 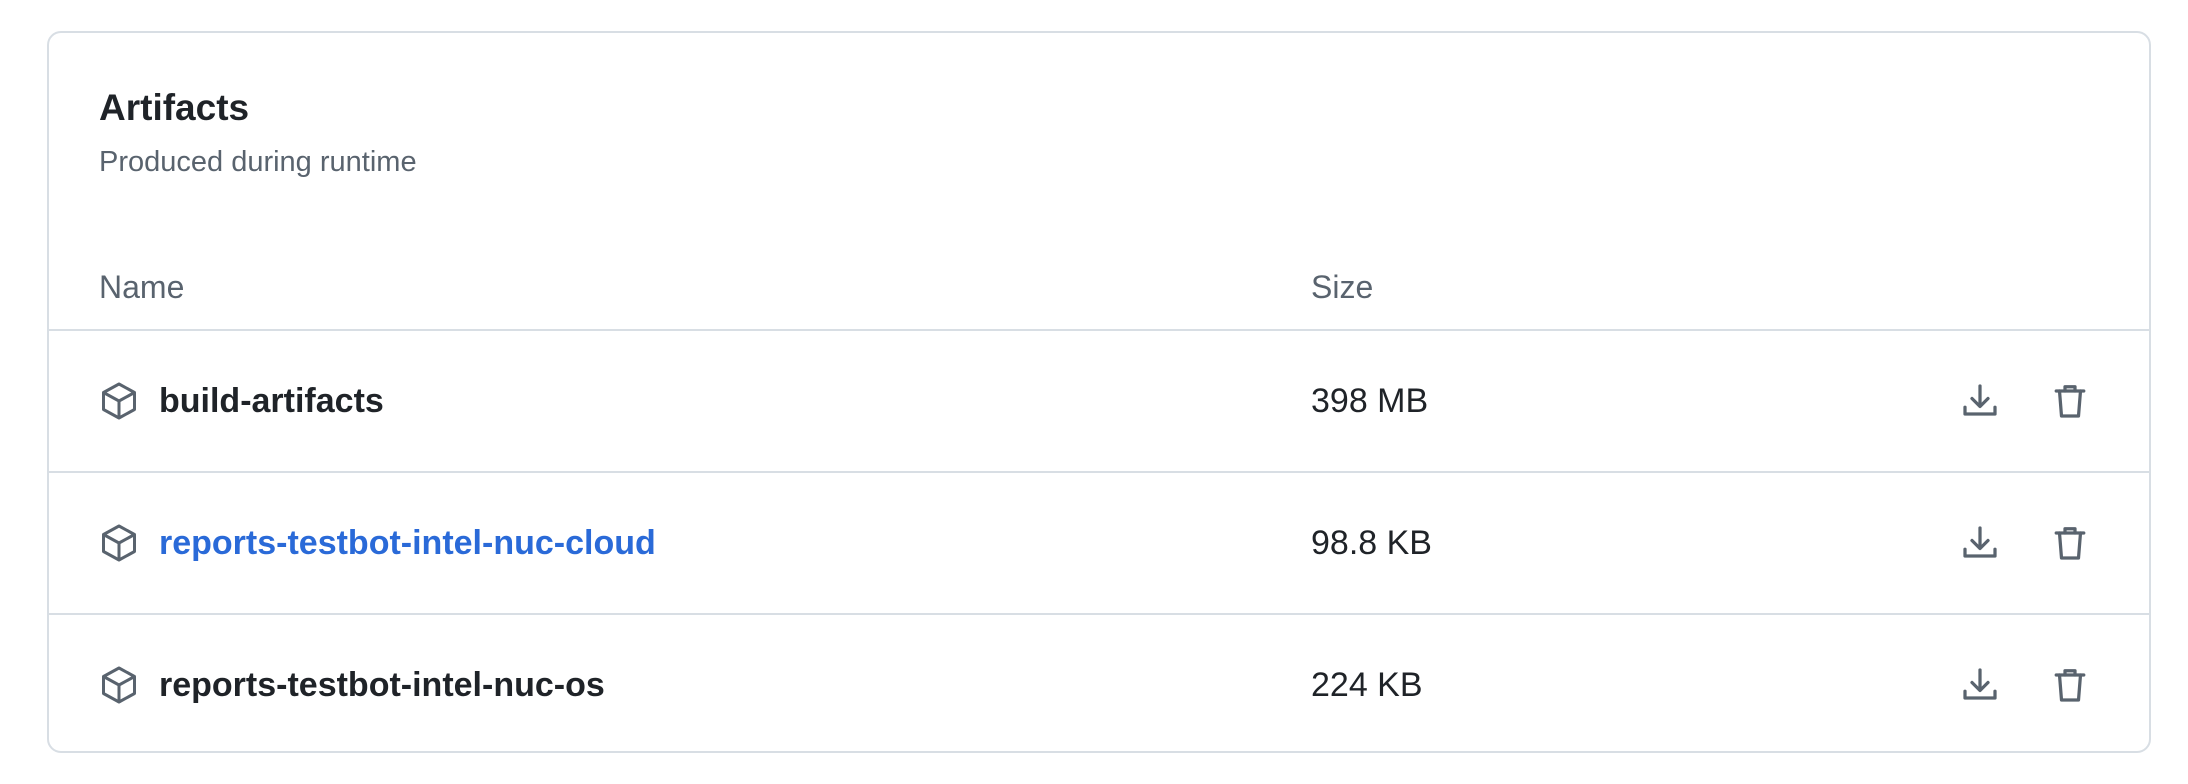 I want to click on column-header-size: Size, so click(x=1342, y=287).